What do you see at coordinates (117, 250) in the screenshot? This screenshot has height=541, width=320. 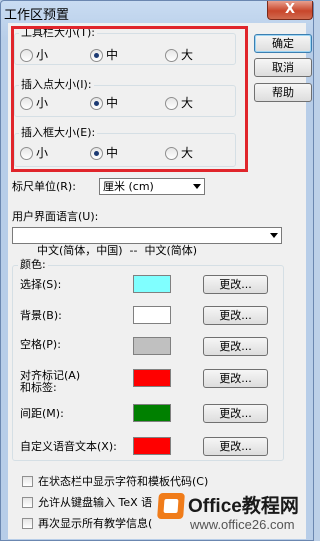 I see `ui-language-value: 中文(简体，中国) -- 中文(简体)` at bounding box center [117, 250].